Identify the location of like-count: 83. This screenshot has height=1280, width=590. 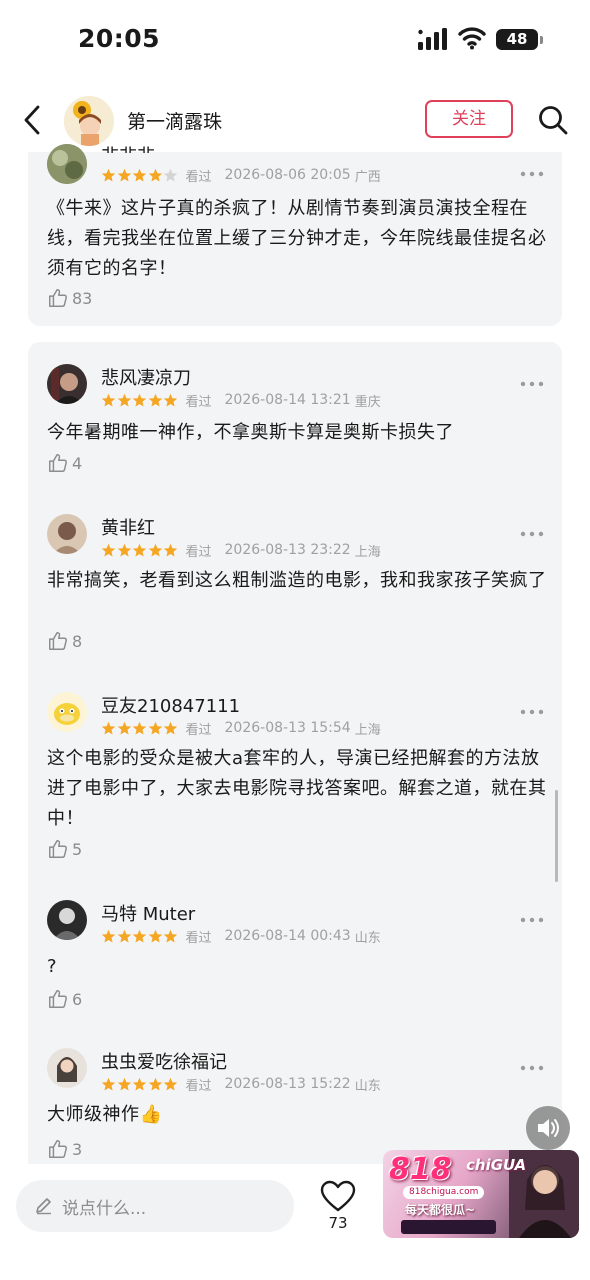
(82, 298).